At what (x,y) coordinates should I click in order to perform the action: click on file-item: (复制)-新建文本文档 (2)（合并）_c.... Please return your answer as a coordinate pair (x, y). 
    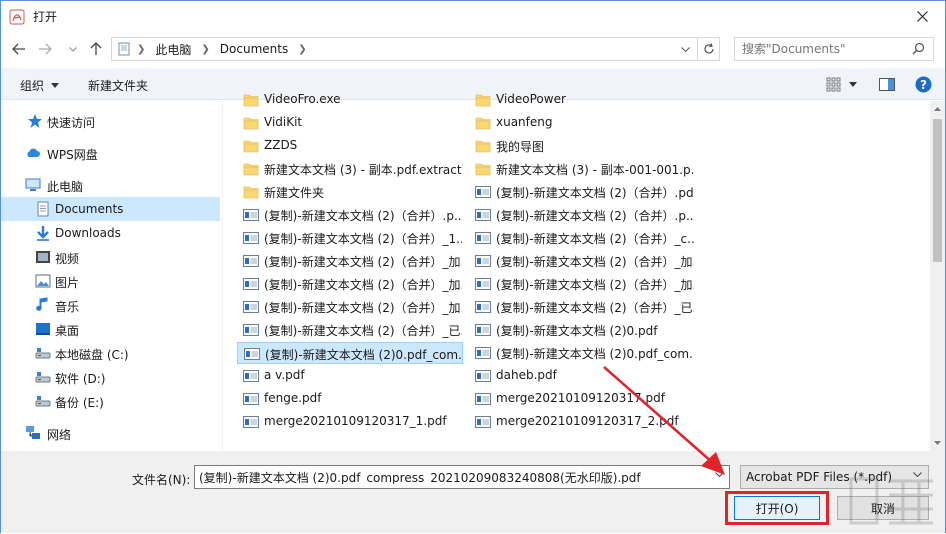
    Looking at the image, I should click on (582, 238).